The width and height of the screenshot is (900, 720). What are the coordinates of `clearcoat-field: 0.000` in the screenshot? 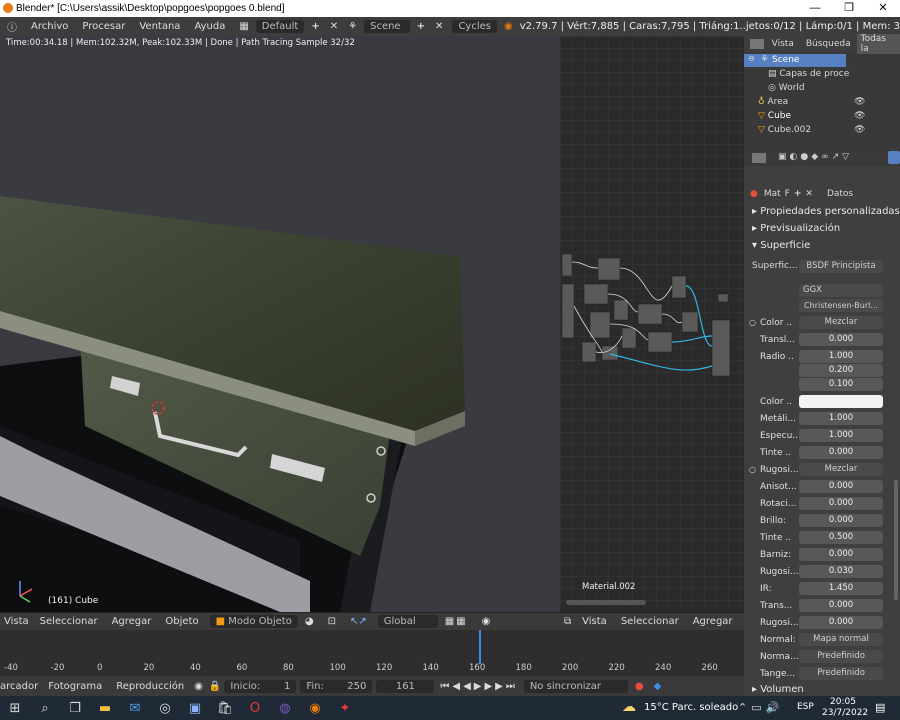 It's located at (841, 554).